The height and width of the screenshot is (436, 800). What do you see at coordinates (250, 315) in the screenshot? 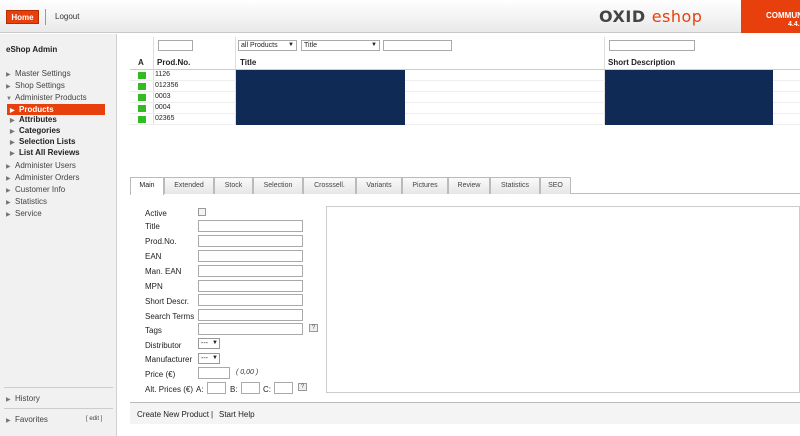
I see `search-terms-field` at bounding box center [250, 315].